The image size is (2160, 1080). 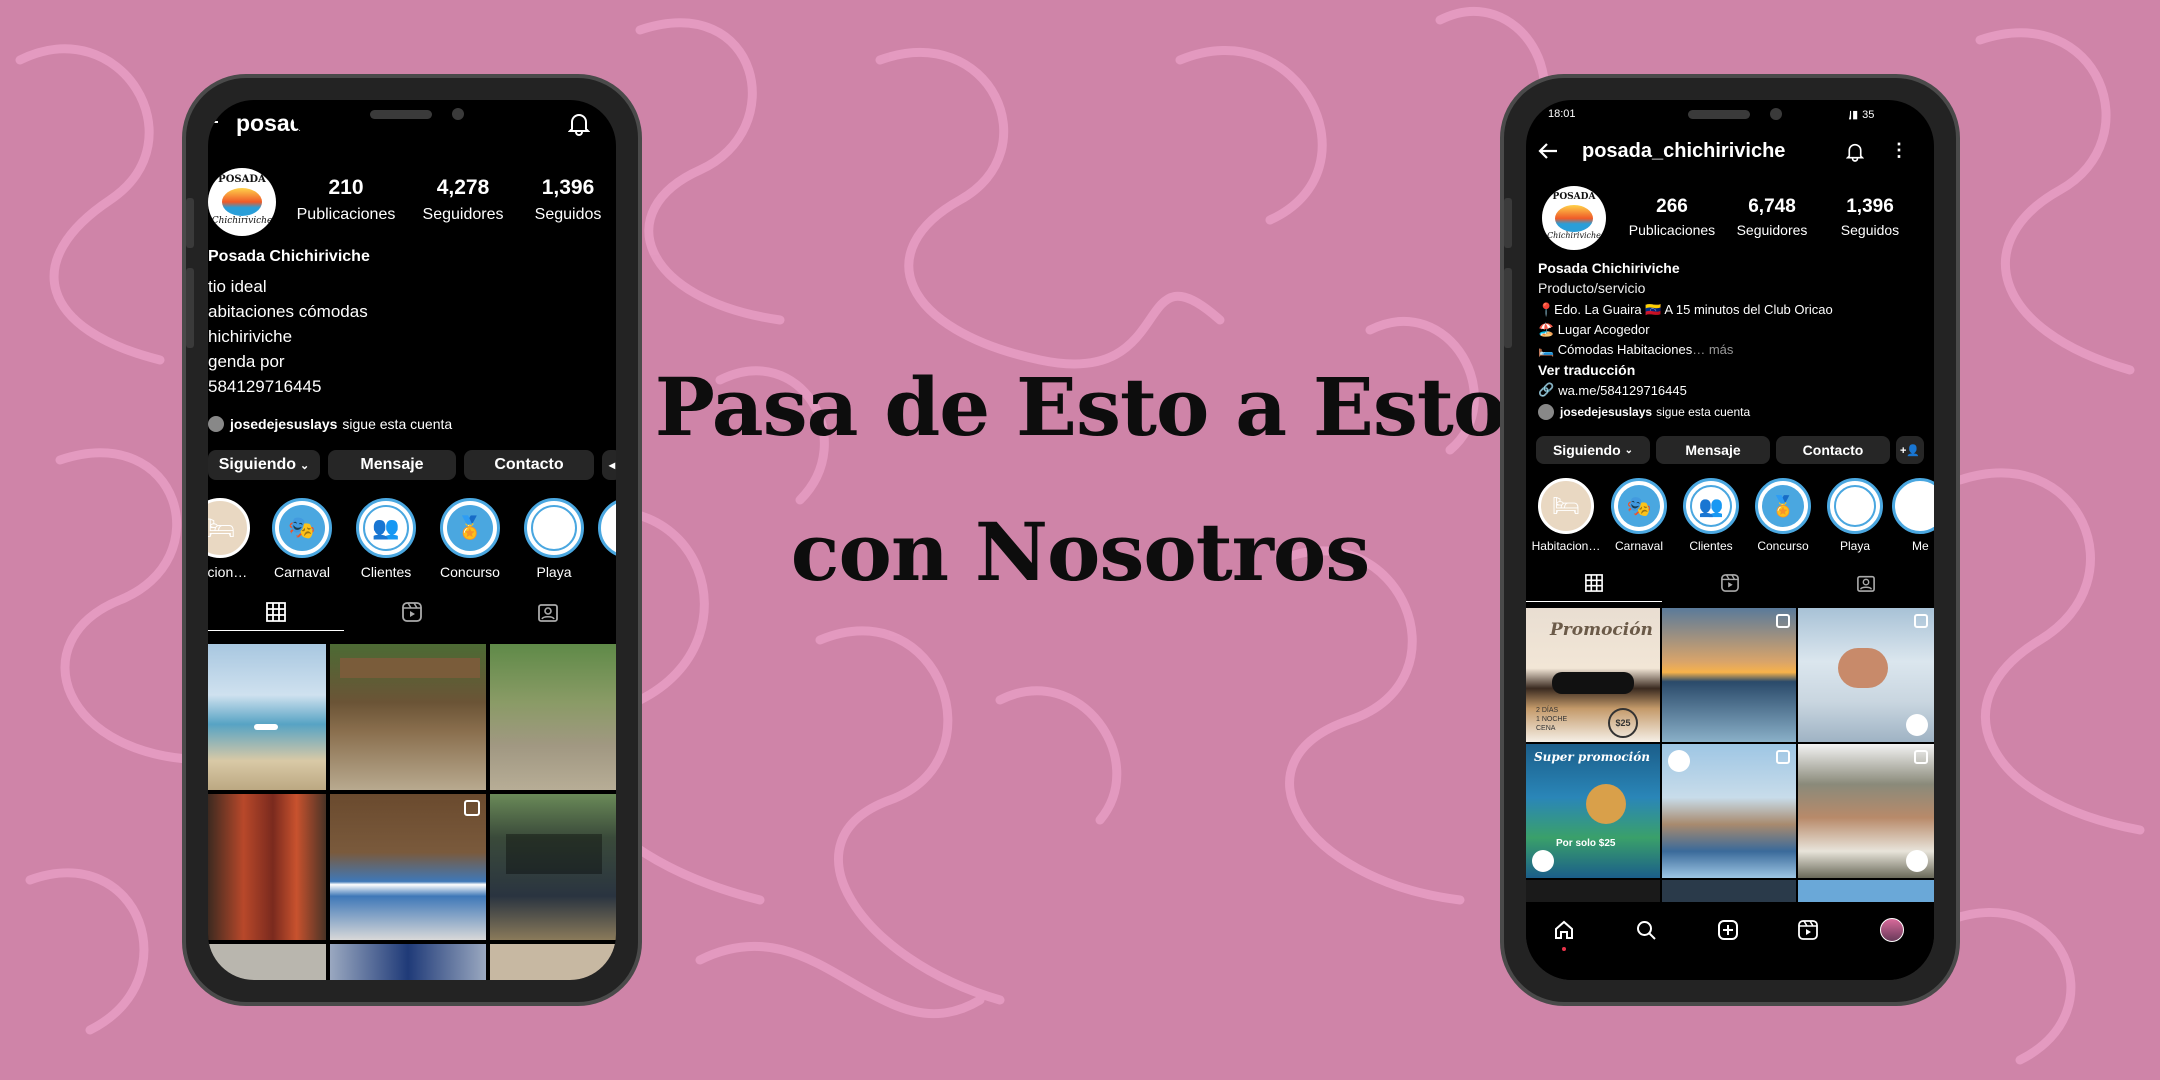 I want to click on highlight-label: Carnaval, so click(x=302, y=572).